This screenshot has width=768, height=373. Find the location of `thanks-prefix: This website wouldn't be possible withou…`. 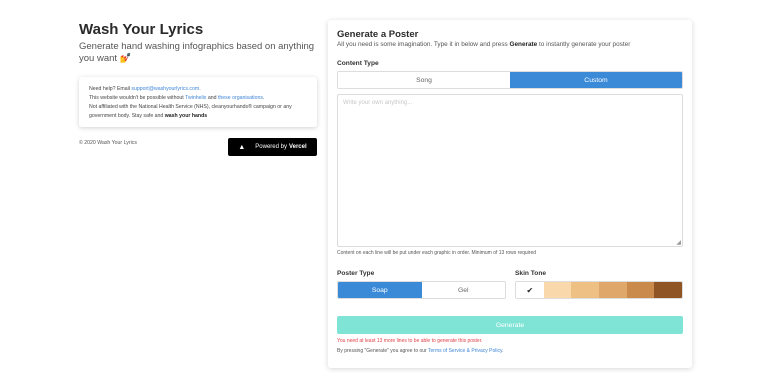

thanks-prefix: This website wouldn't be possible withou… is located at coordinates (137, 98).